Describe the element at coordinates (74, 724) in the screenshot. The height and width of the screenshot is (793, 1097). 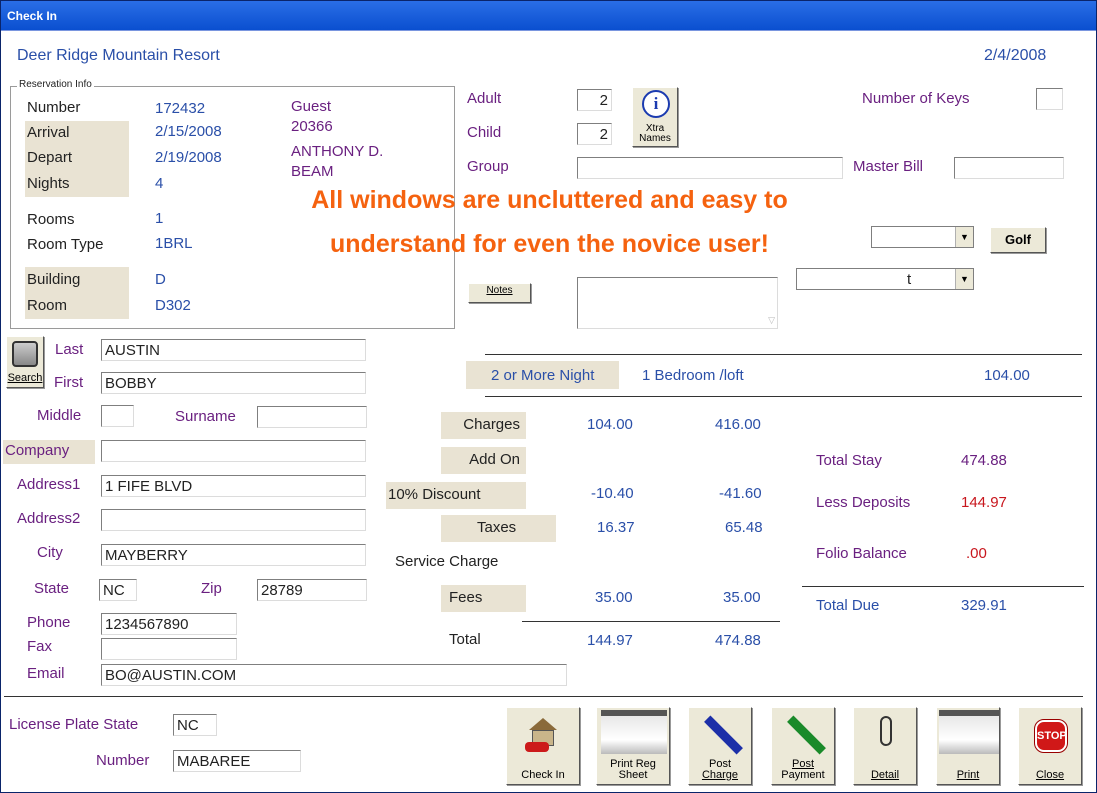
I see `license-plate-state-label: License Plate State` at that location.